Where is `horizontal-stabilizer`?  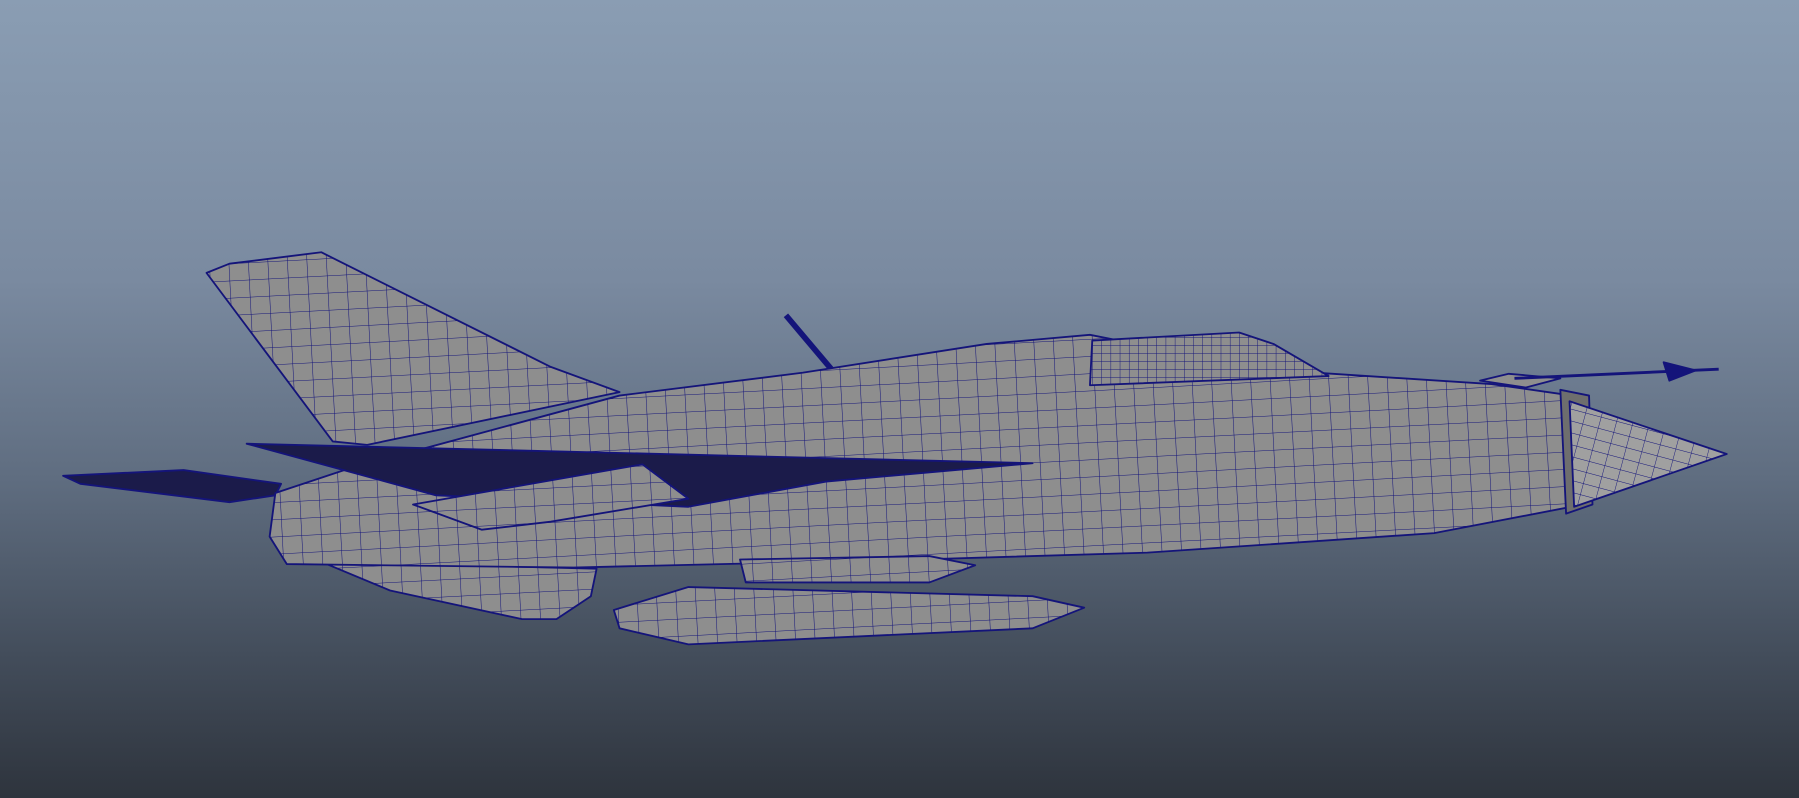
horizontal-stabilizer is located at coordinates (172, 486).